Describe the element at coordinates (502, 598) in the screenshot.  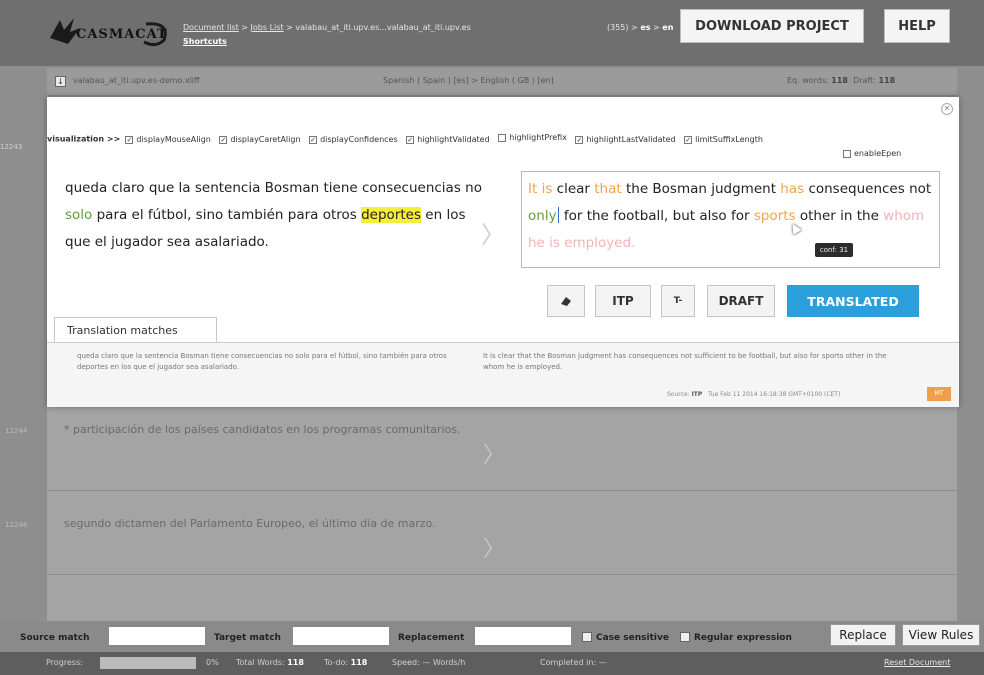
I see `segment-row` at that location.